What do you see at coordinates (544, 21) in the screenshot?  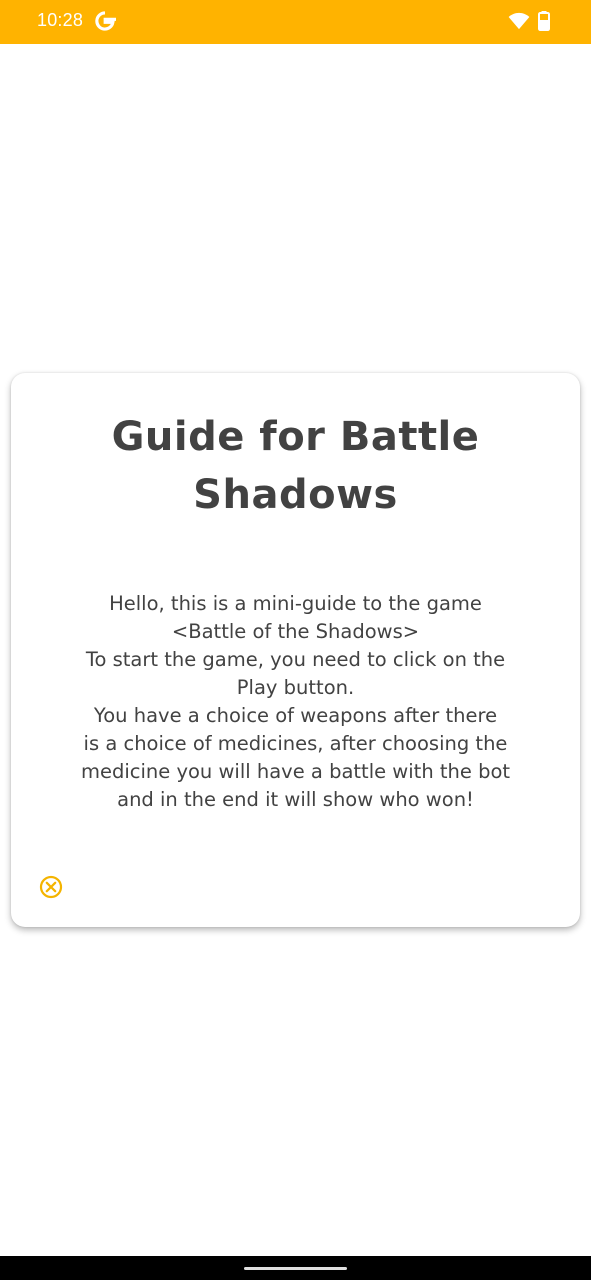 I see `battery-icon` at bounding box center [544, 21].